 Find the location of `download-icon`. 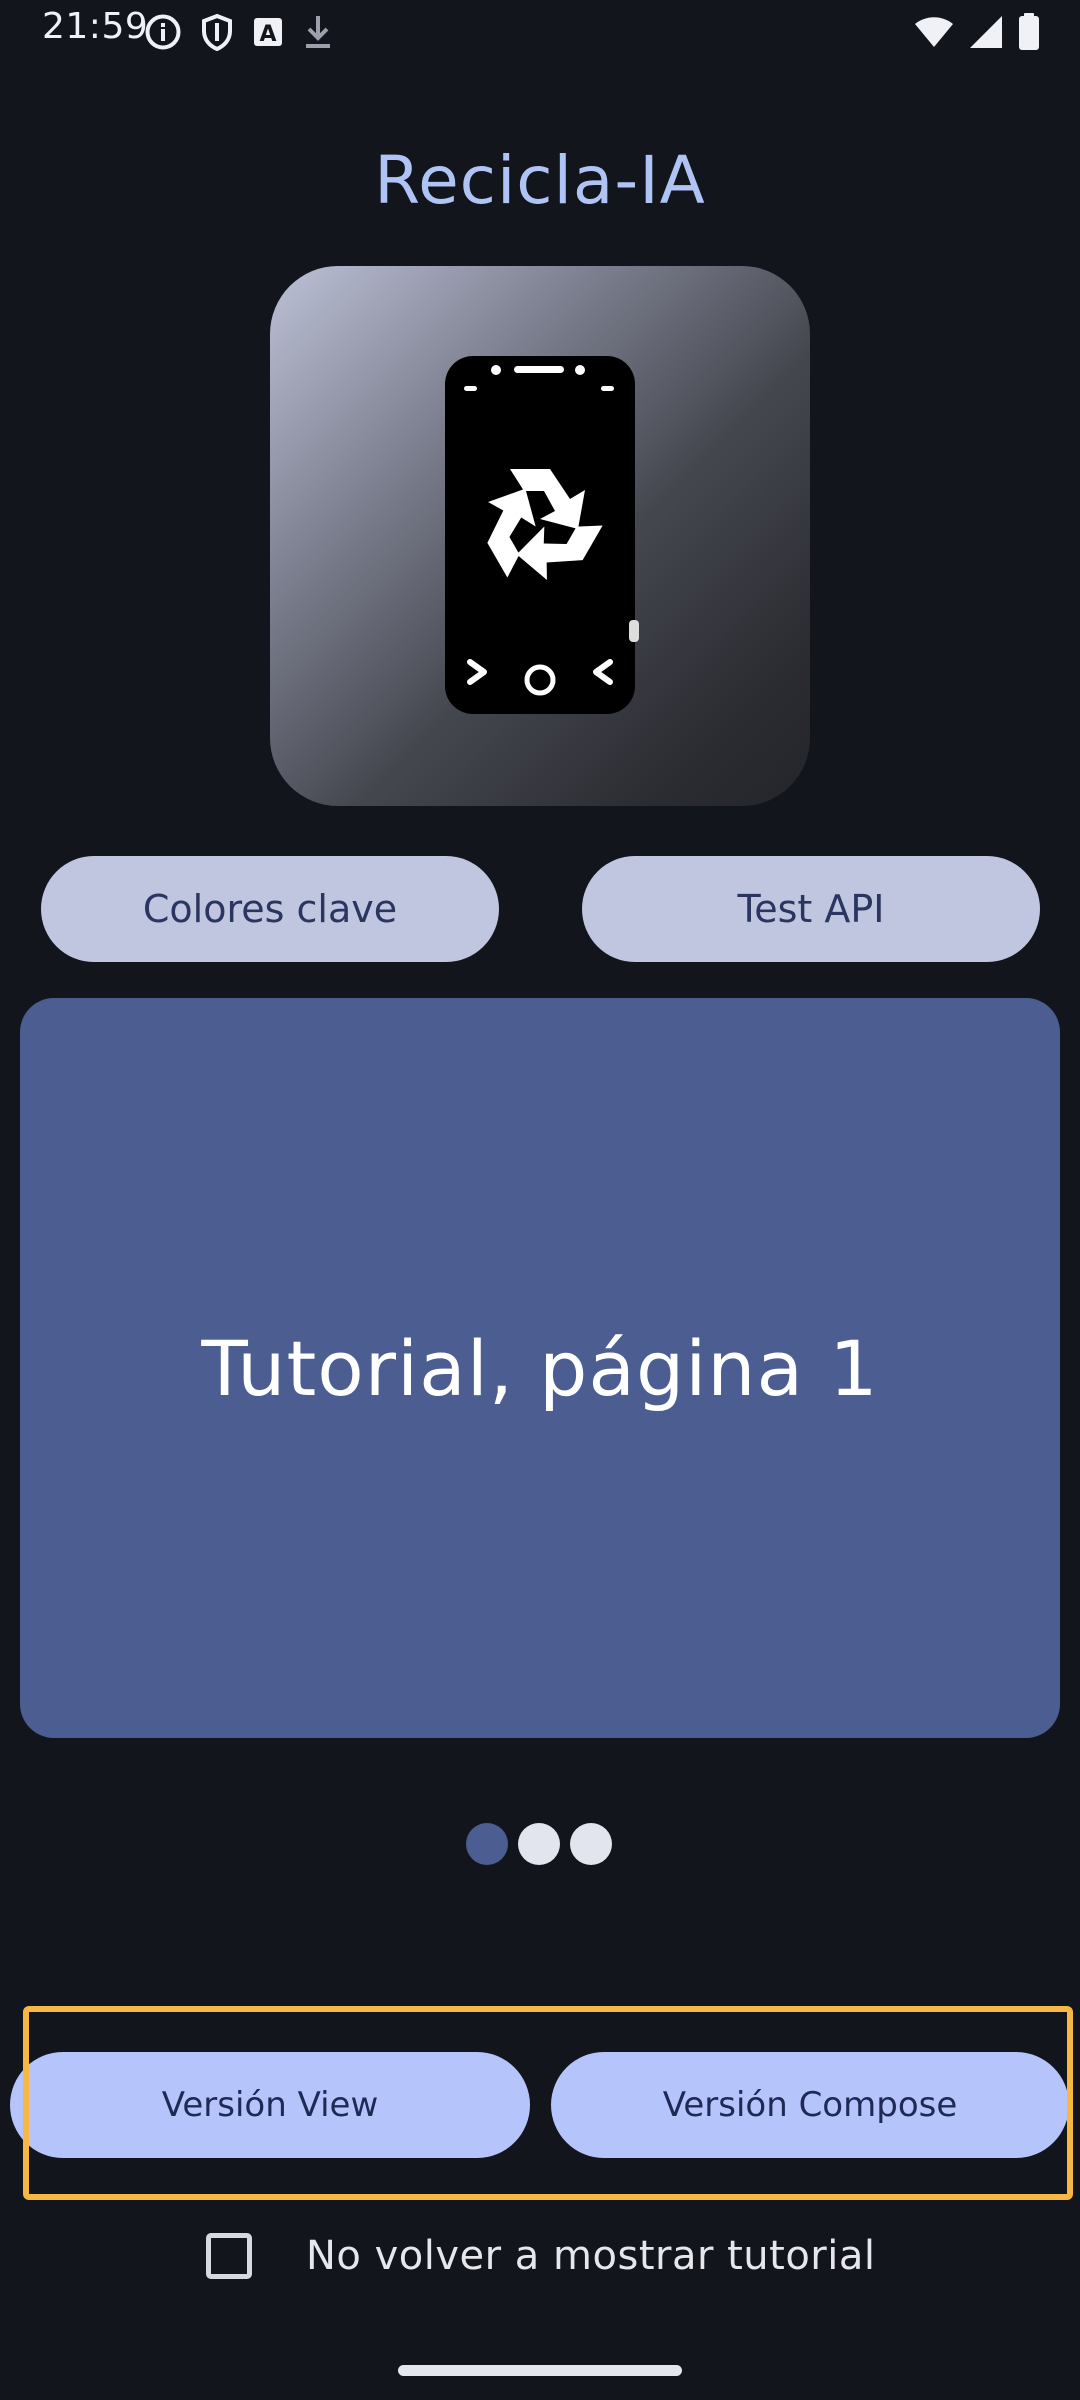

download-icon is located at coordinates (318, 32).